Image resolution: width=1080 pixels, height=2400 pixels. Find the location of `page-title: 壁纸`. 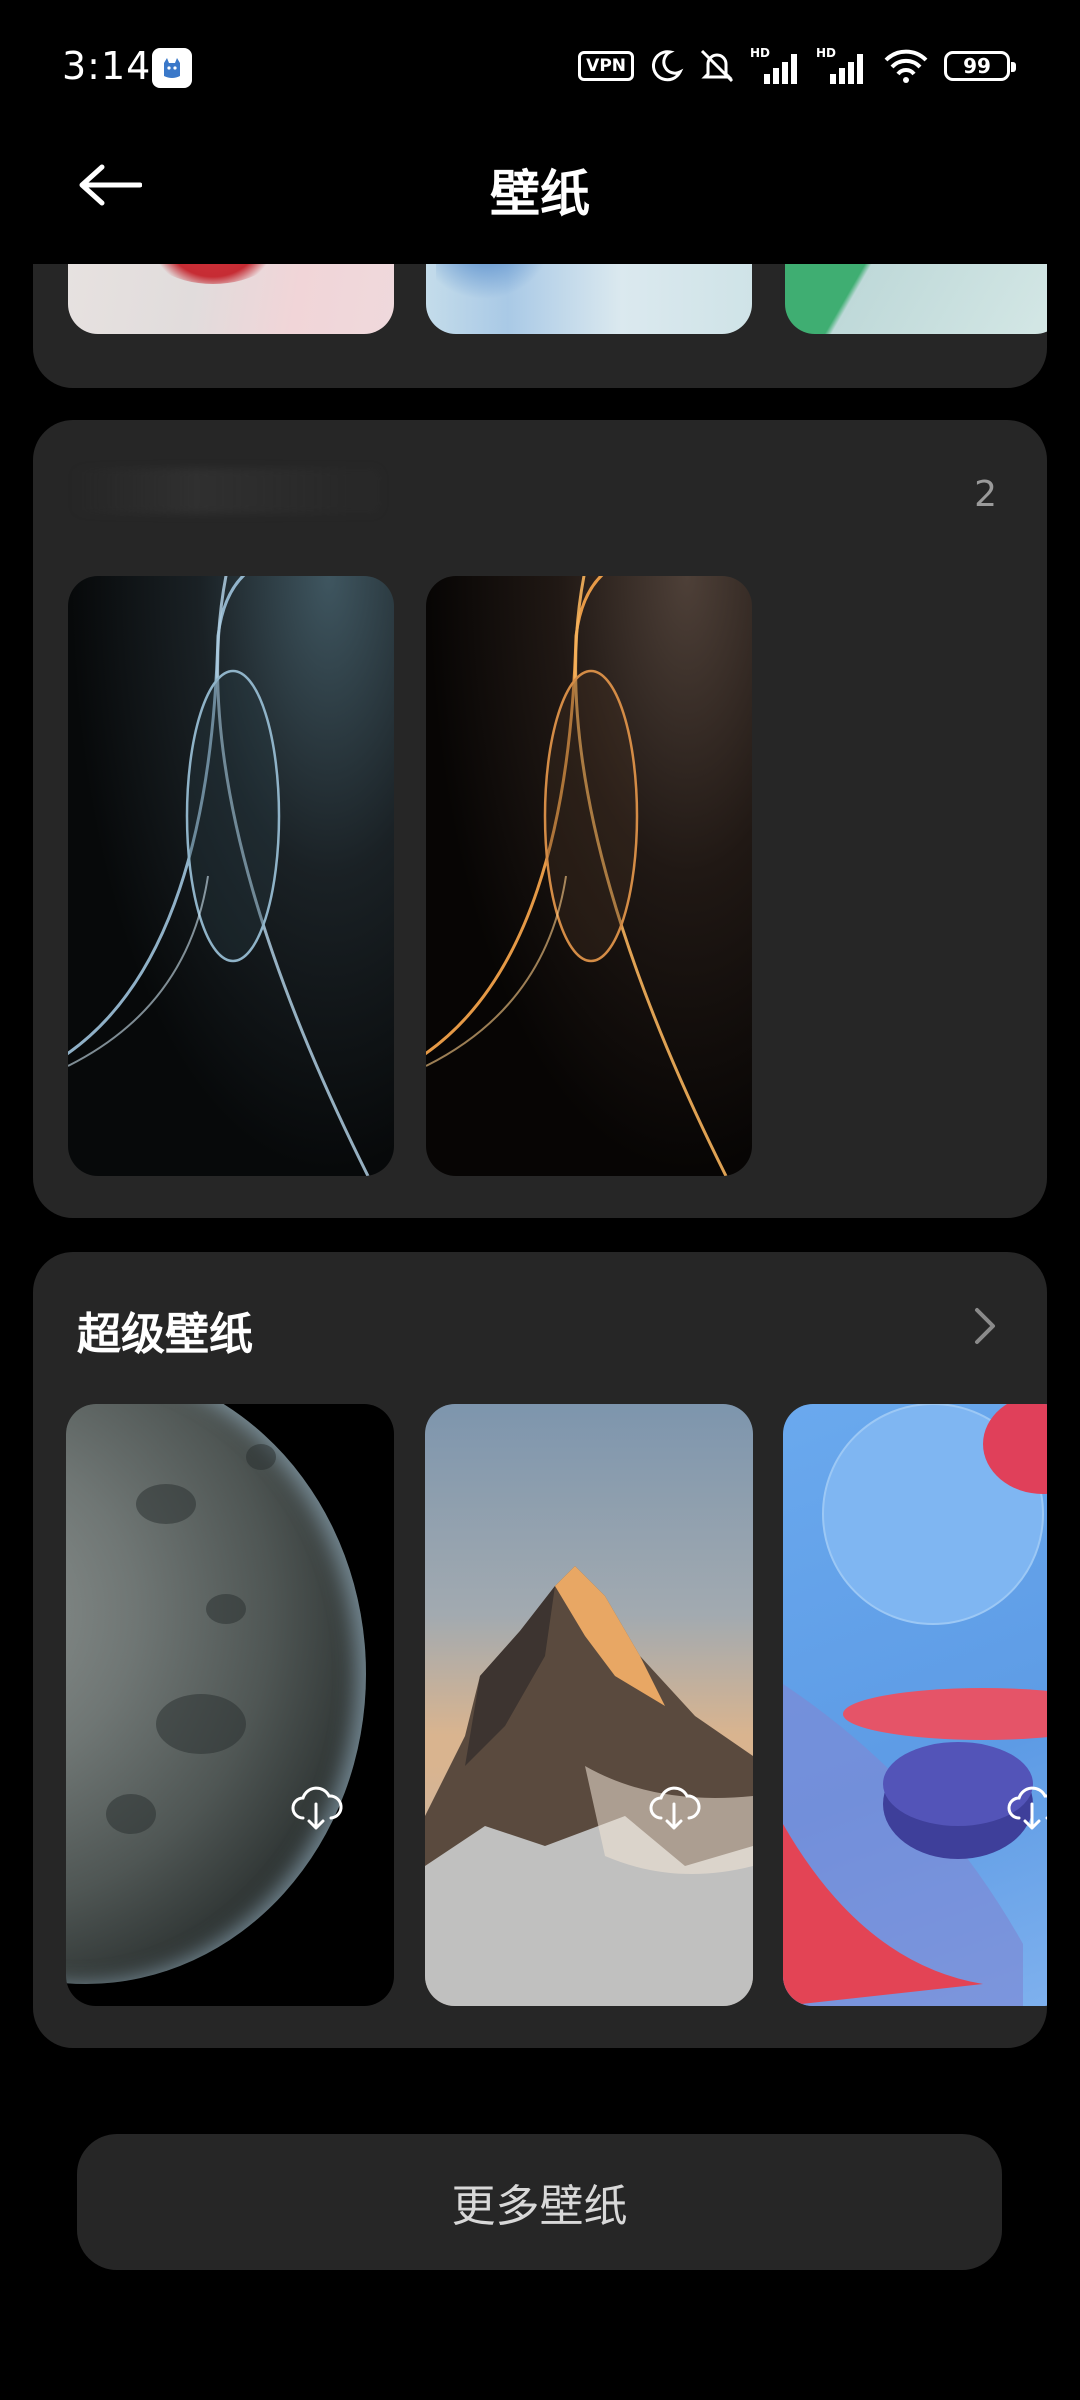

page-title: 壁纸 is located at coordinates (540, 194).